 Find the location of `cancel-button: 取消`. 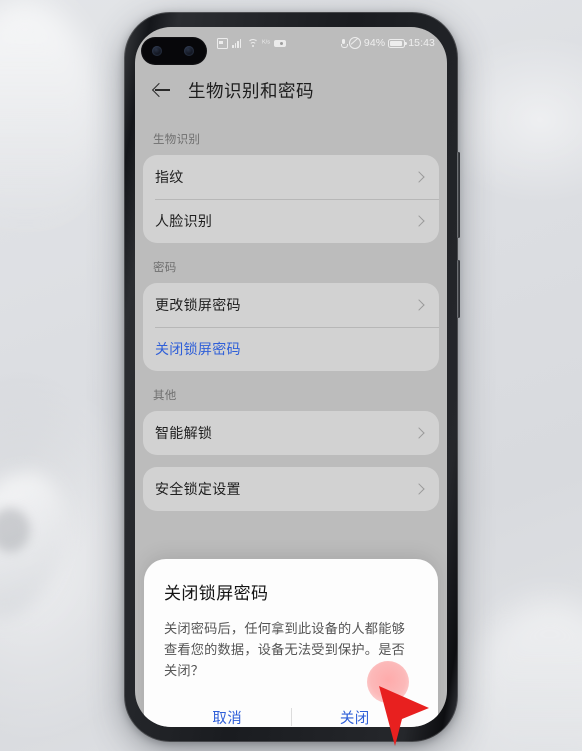

cancel-button: 取消 is located at coordinates (227, 717).